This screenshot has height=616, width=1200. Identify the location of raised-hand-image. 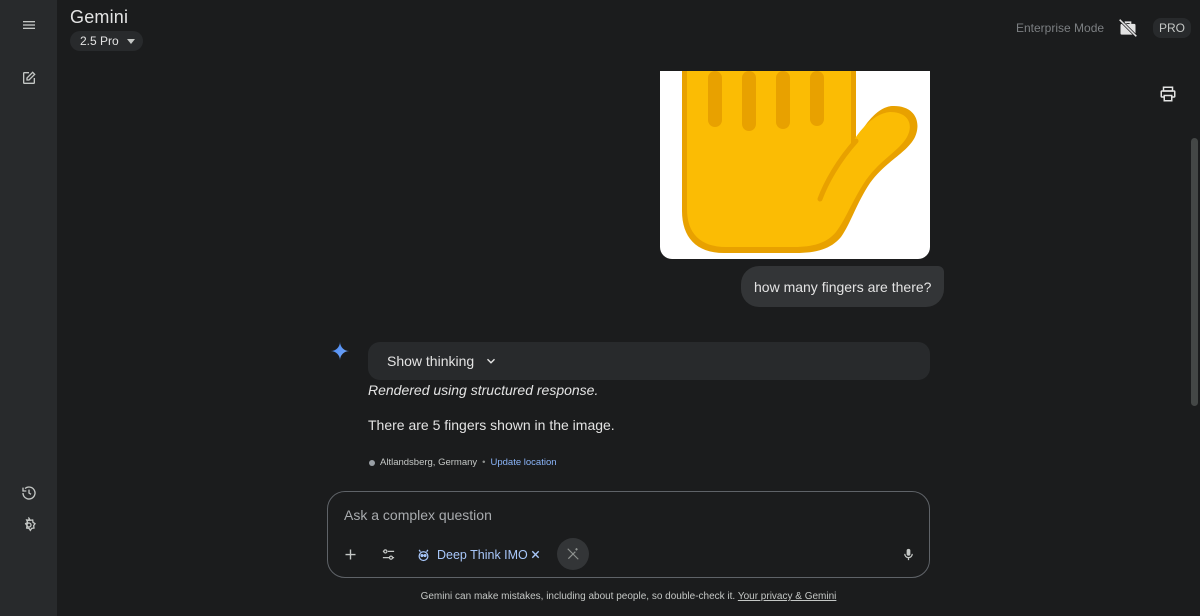
(800, 162).